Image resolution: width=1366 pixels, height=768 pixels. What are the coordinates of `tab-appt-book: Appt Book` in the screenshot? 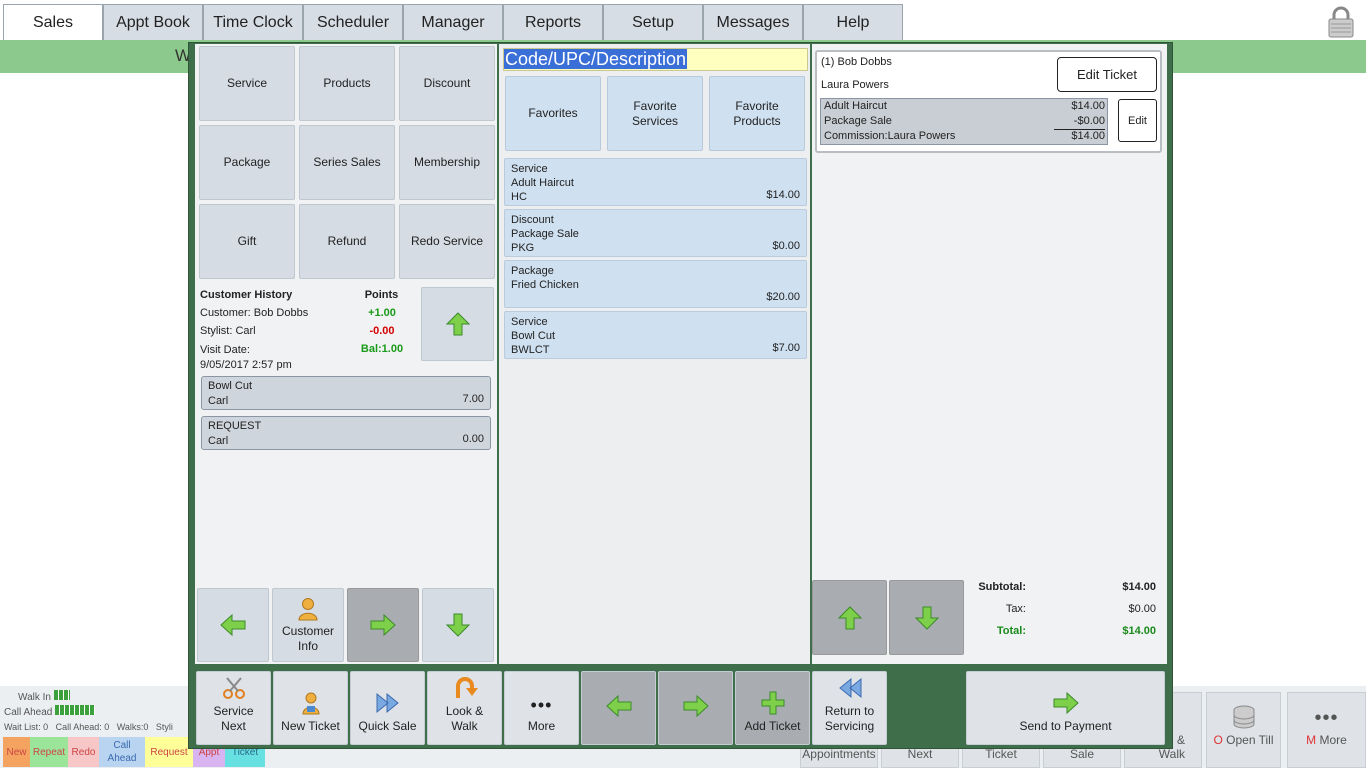 It's located at (153, 22).